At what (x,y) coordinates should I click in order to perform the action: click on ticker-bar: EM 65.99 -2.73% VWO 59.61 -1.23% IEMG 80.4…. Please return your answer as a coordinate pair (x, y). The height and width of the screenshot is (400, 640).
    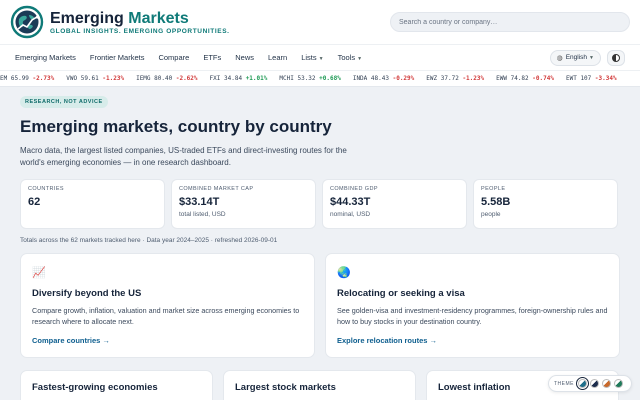
    Looking at the image, I should click on (320, 78).